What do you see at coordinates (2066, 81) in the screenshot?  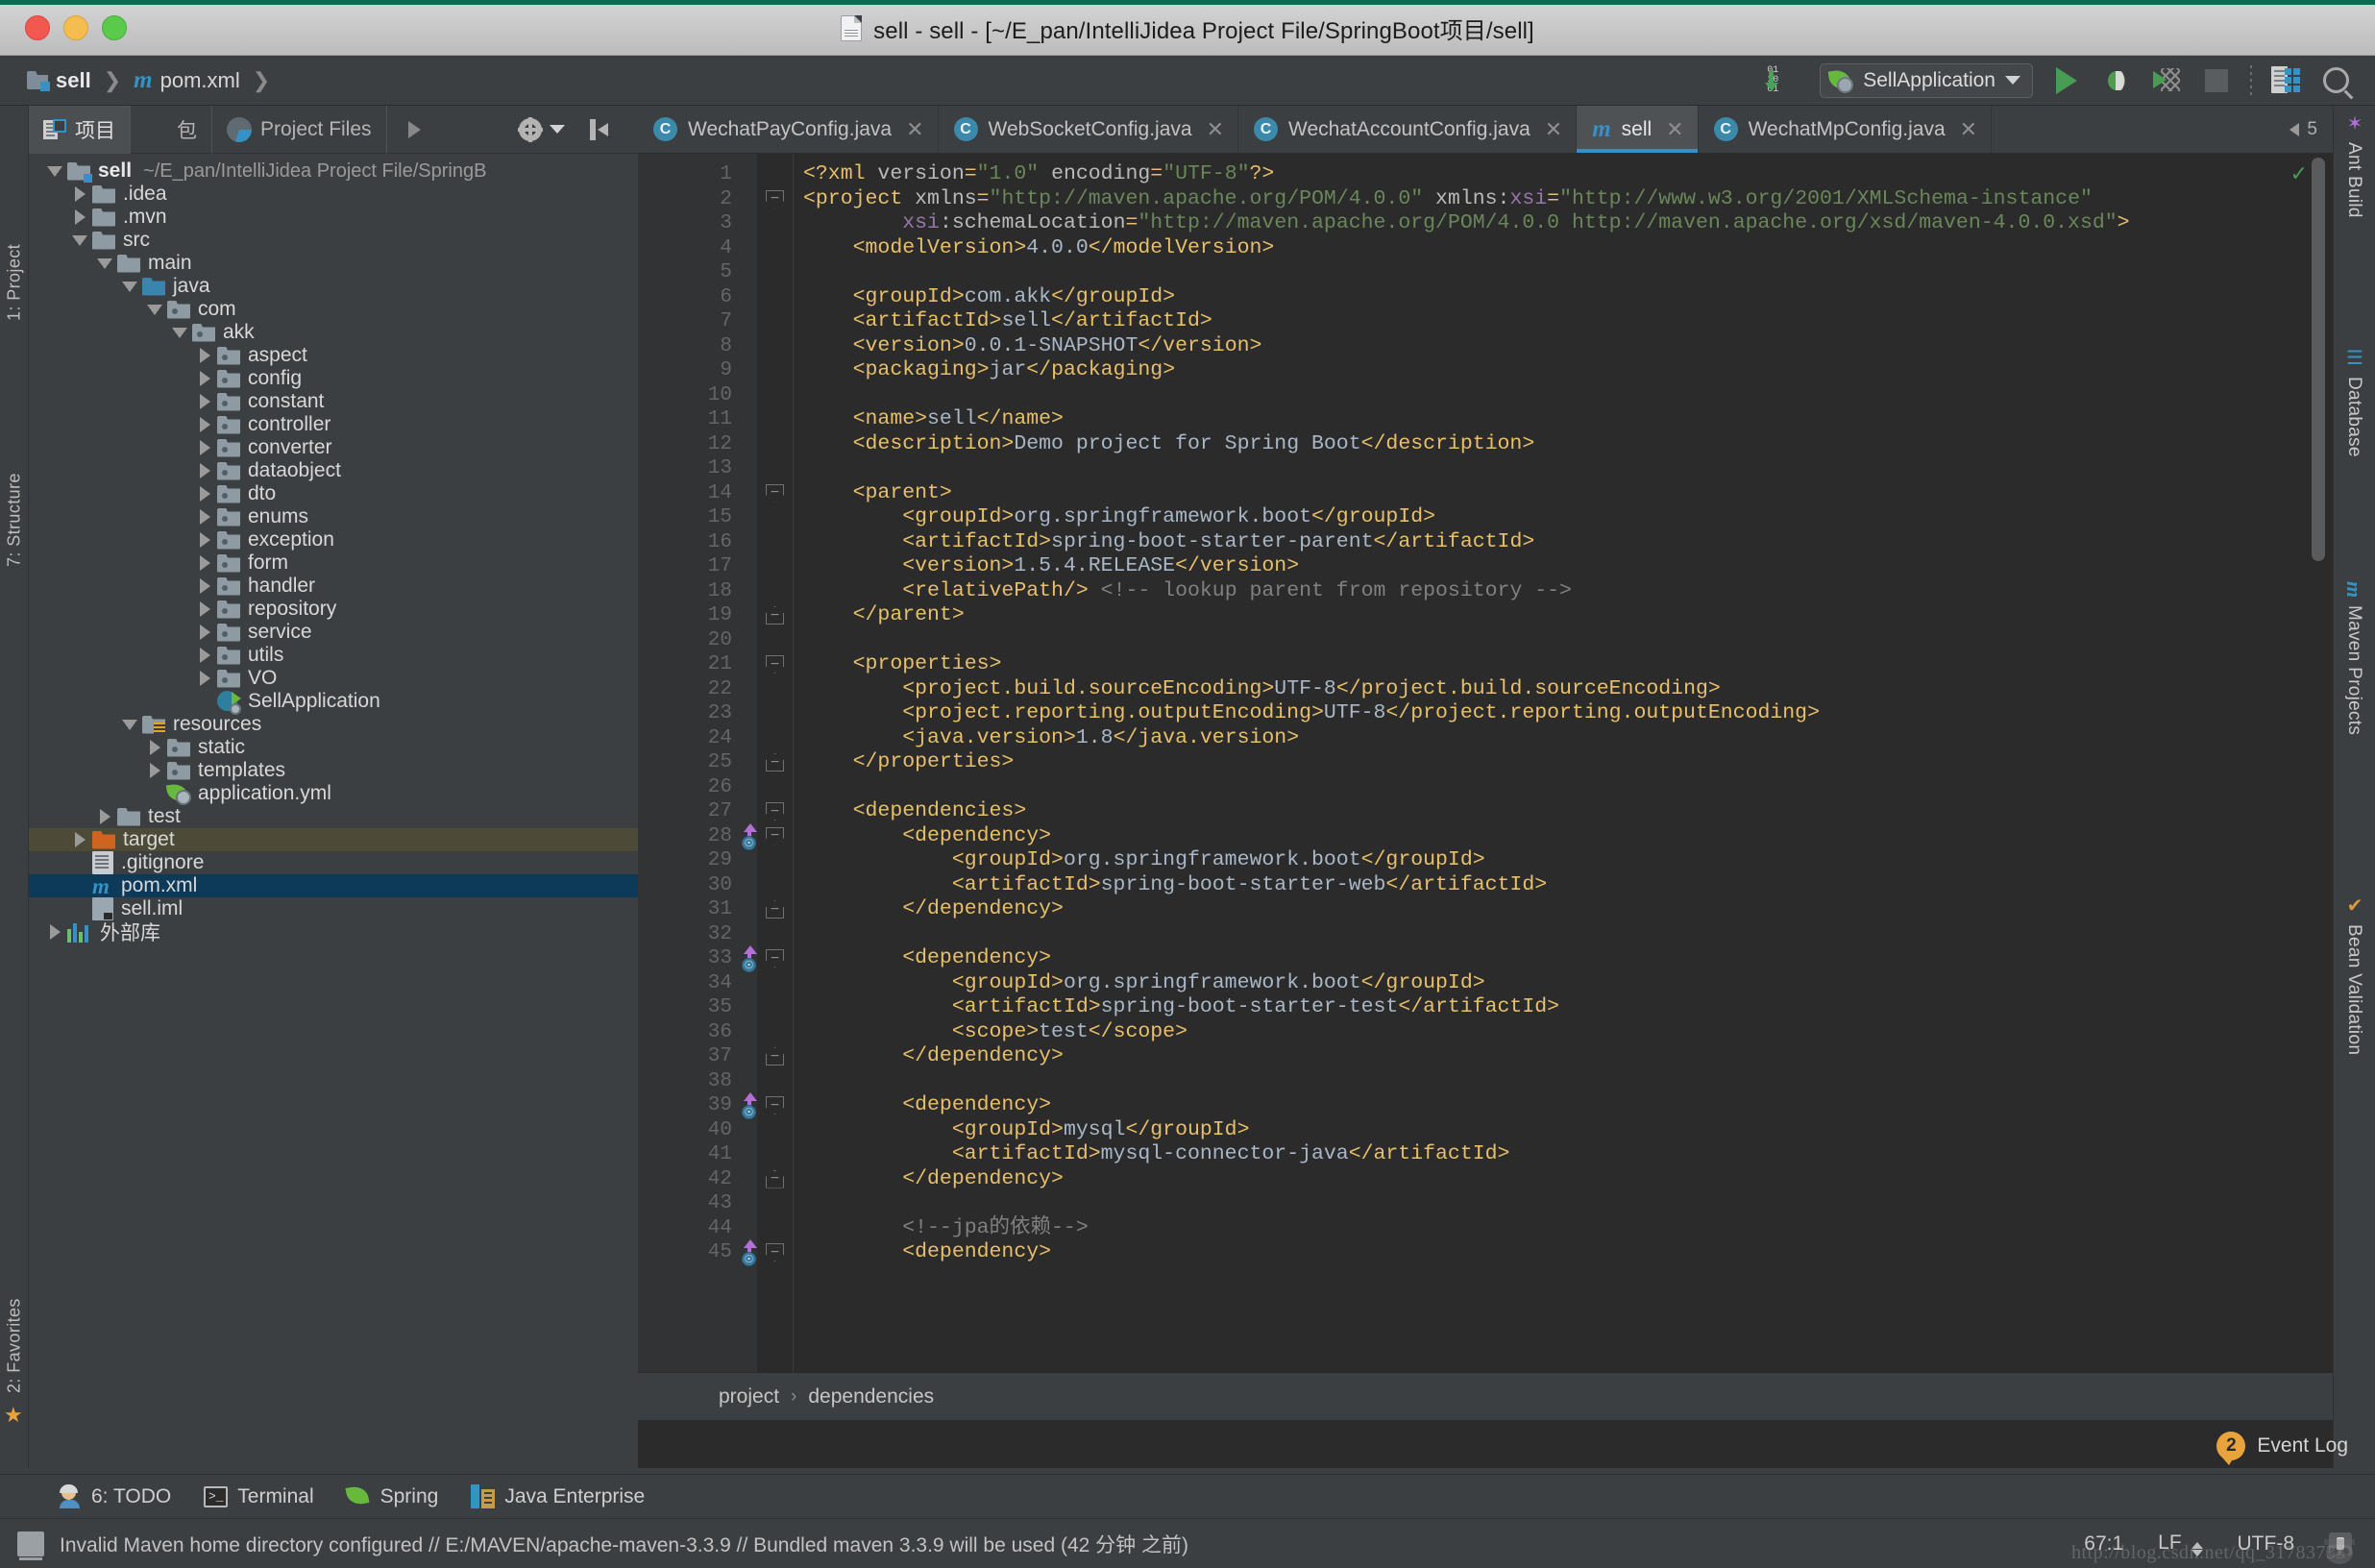 I see `run-button` at bounding box center [2066, 81].